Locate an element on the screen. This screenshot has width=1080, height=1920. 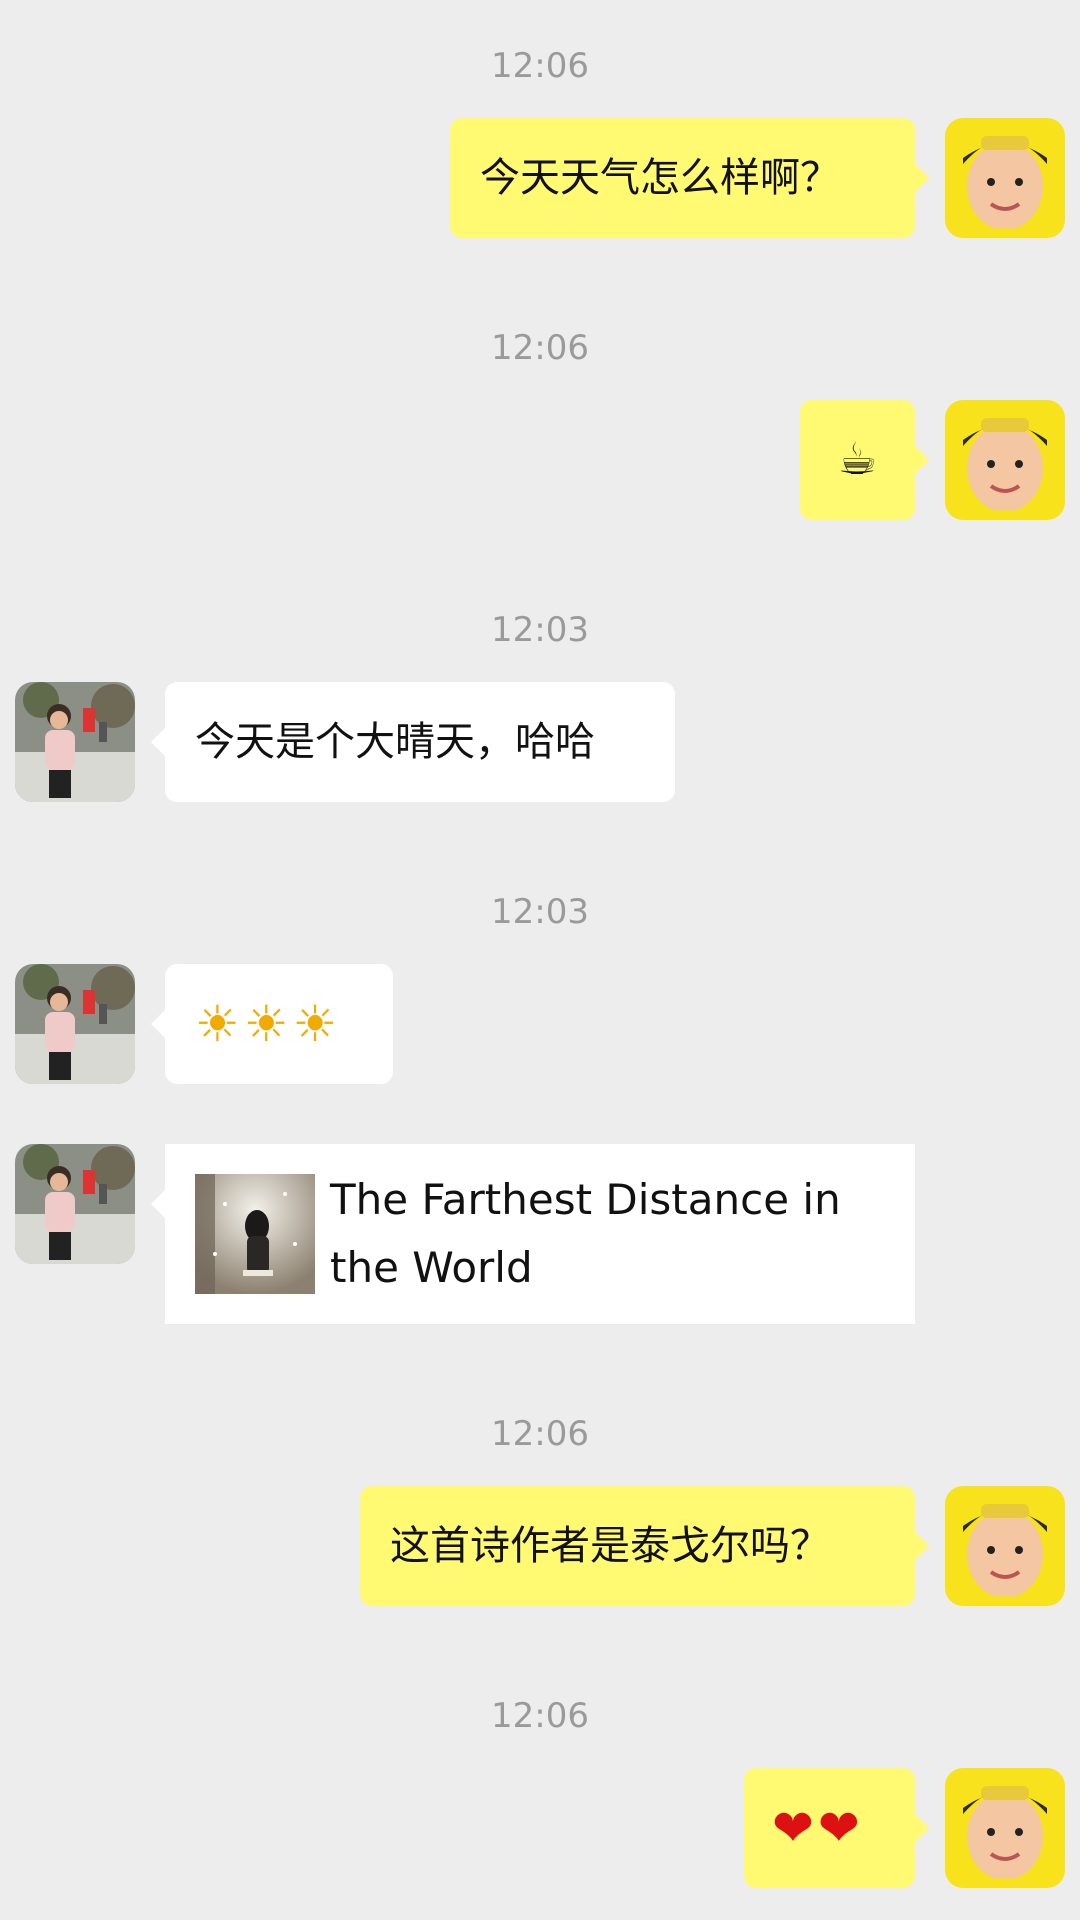
my-message-bubble: ❤❤ is located at coordinates (836, 1828).